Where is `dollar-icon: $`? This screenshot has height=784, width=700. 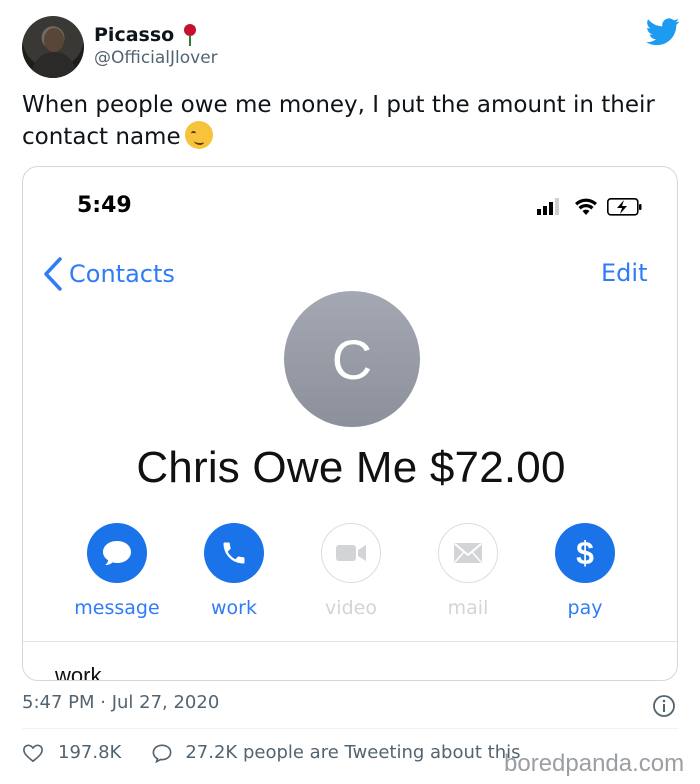
dollar-icon: $ is located at coordinates (585, 552).